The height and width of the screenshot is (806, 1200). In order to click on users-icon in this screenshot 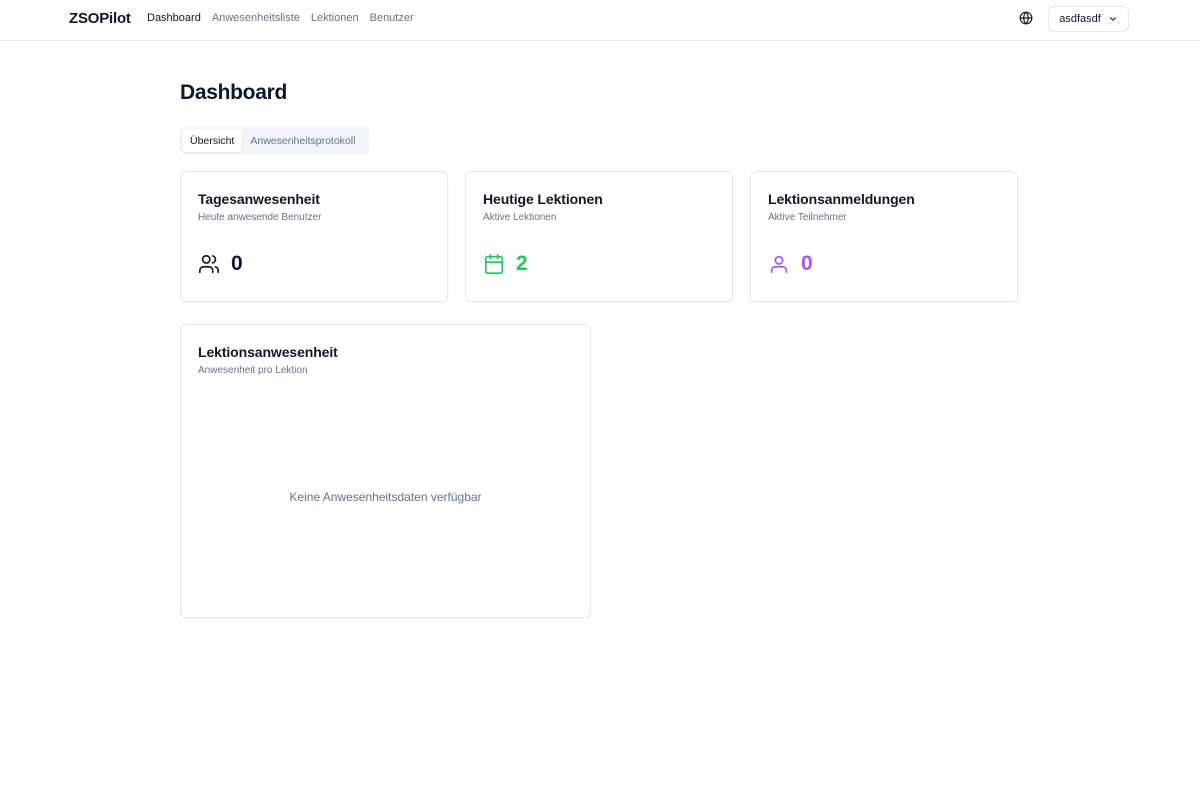, I will do `click(209, 264)`.